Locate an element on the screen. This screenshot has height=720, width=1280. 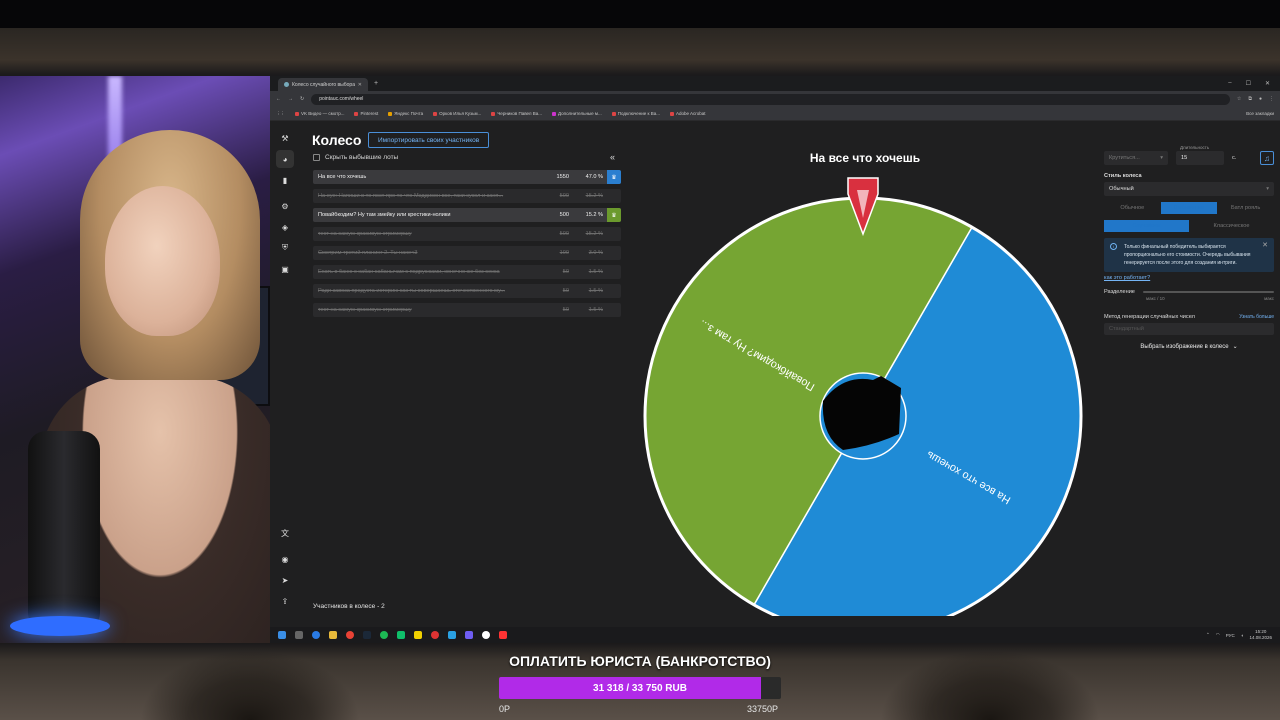
tab-classic: Классическое is located at coordinates (1231, 226).